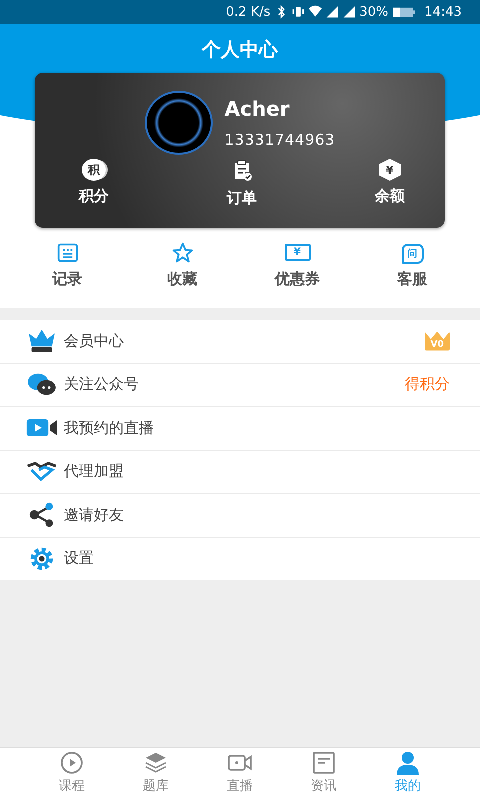 The width and height of the screenshot is (480, 800). What do you see at coordinates (94, 183) in the screenshot?
I see `profile-stat-button: 积 积分` at bounding box center [94, 183].